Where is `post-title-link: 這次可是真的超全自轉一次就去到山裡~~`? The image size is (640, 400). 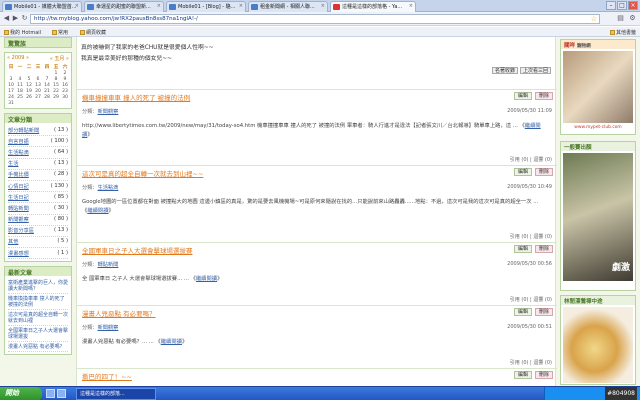
post-title-link: 這次可是真的超全自轉一次就去到山裡~~ is located at coordinates (142, 173).